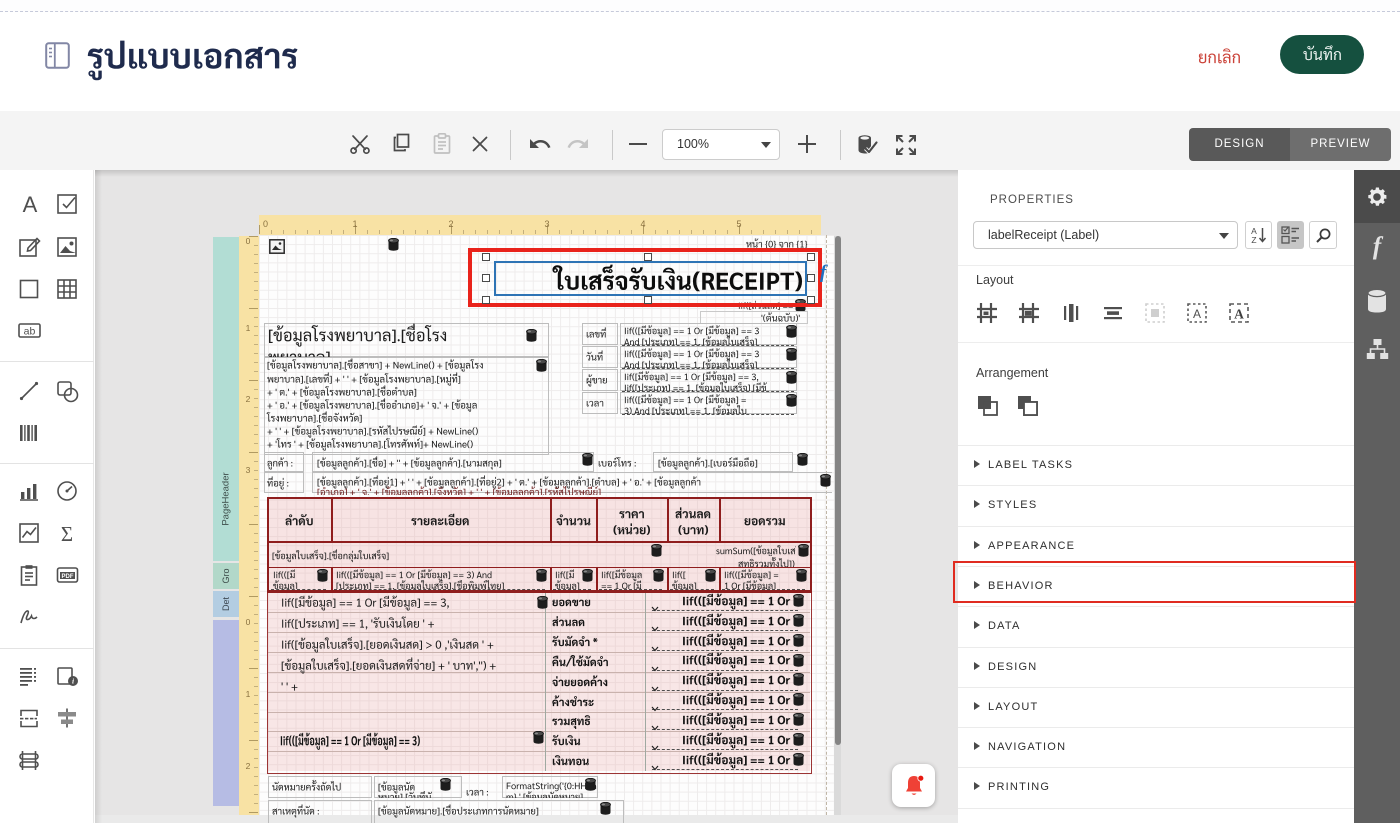 The height and width of the screenshot is (823, 1400). Describe the element at coordinates (67, 534) in the screenshot. I see `svg-text: Σ` at that location.